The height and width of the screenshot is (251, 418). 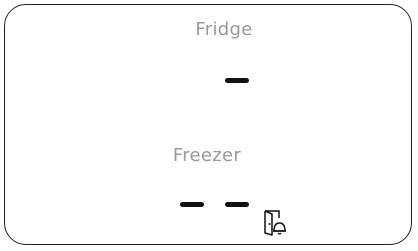 What do you see at coordinates (224, 29) in the screenshot?
I see `fridge-label: Fridge` at bounding box center [224, 29].